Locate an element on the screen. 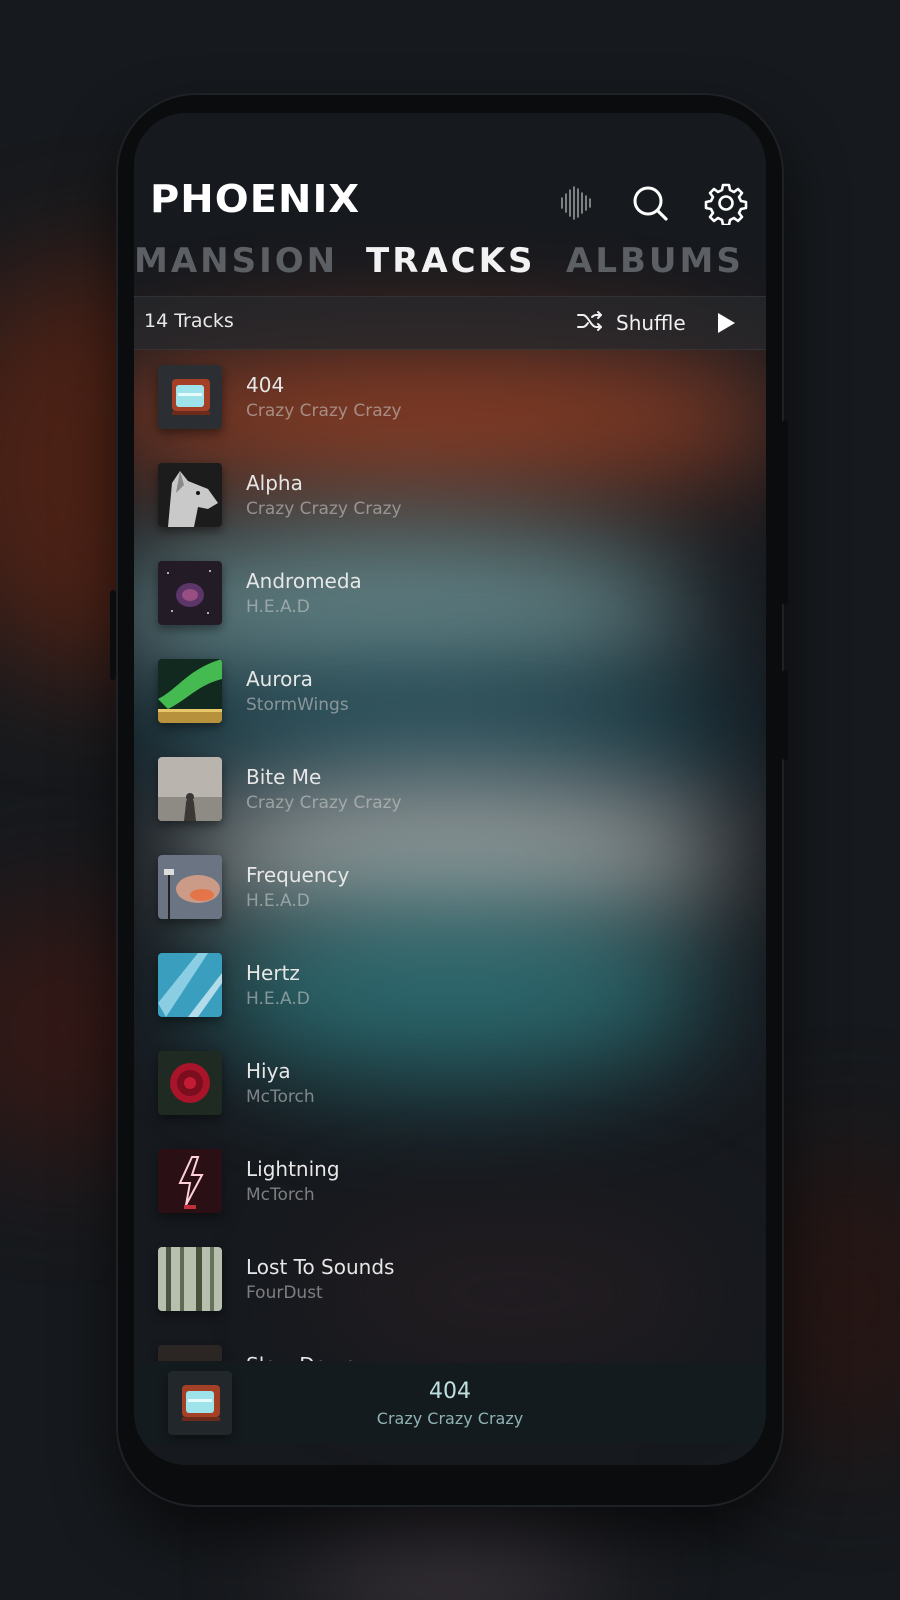  road-art is located at coordinates (190, 1353).